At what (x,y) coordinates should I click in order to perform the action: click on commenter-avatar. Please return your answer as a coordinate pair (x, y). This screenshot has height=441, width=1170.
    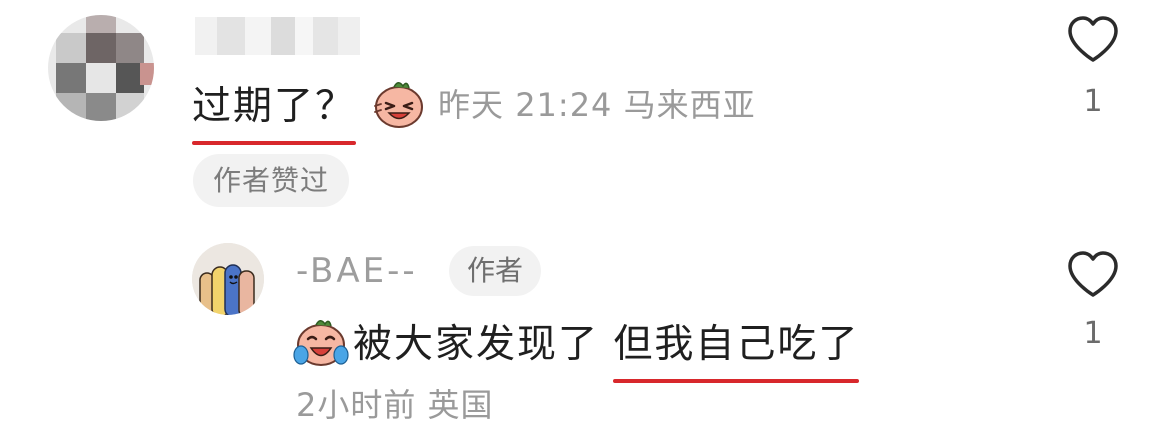
    Looking at the image, I should click on (101, 68).